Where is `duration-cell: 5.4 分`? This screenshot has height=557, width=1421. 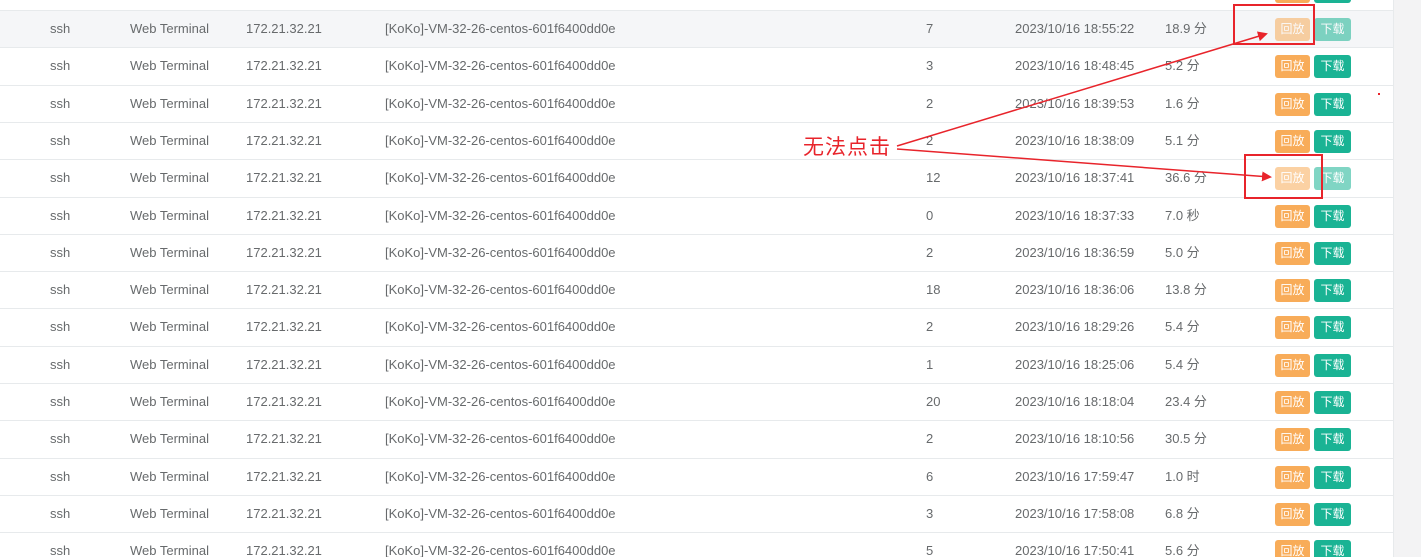 duration-cell: 5.4 分 is located at coordinates (1182, 326).